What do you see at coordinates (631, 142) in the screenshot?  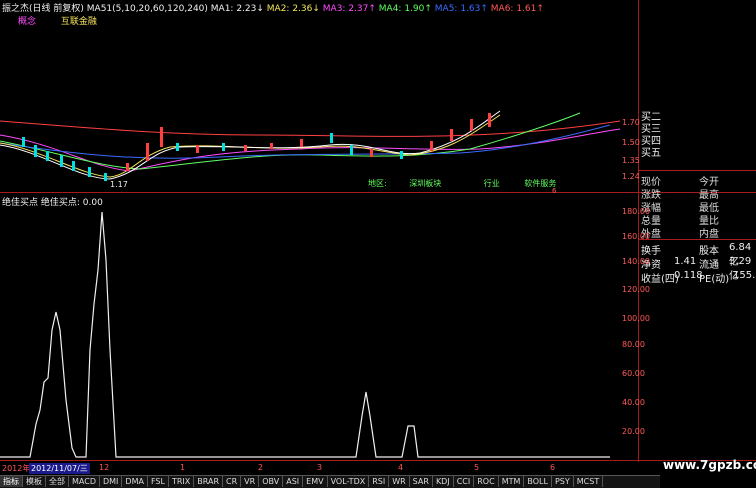 I see `kline-axis-2: 1.50` at bounding box center [631, 142].